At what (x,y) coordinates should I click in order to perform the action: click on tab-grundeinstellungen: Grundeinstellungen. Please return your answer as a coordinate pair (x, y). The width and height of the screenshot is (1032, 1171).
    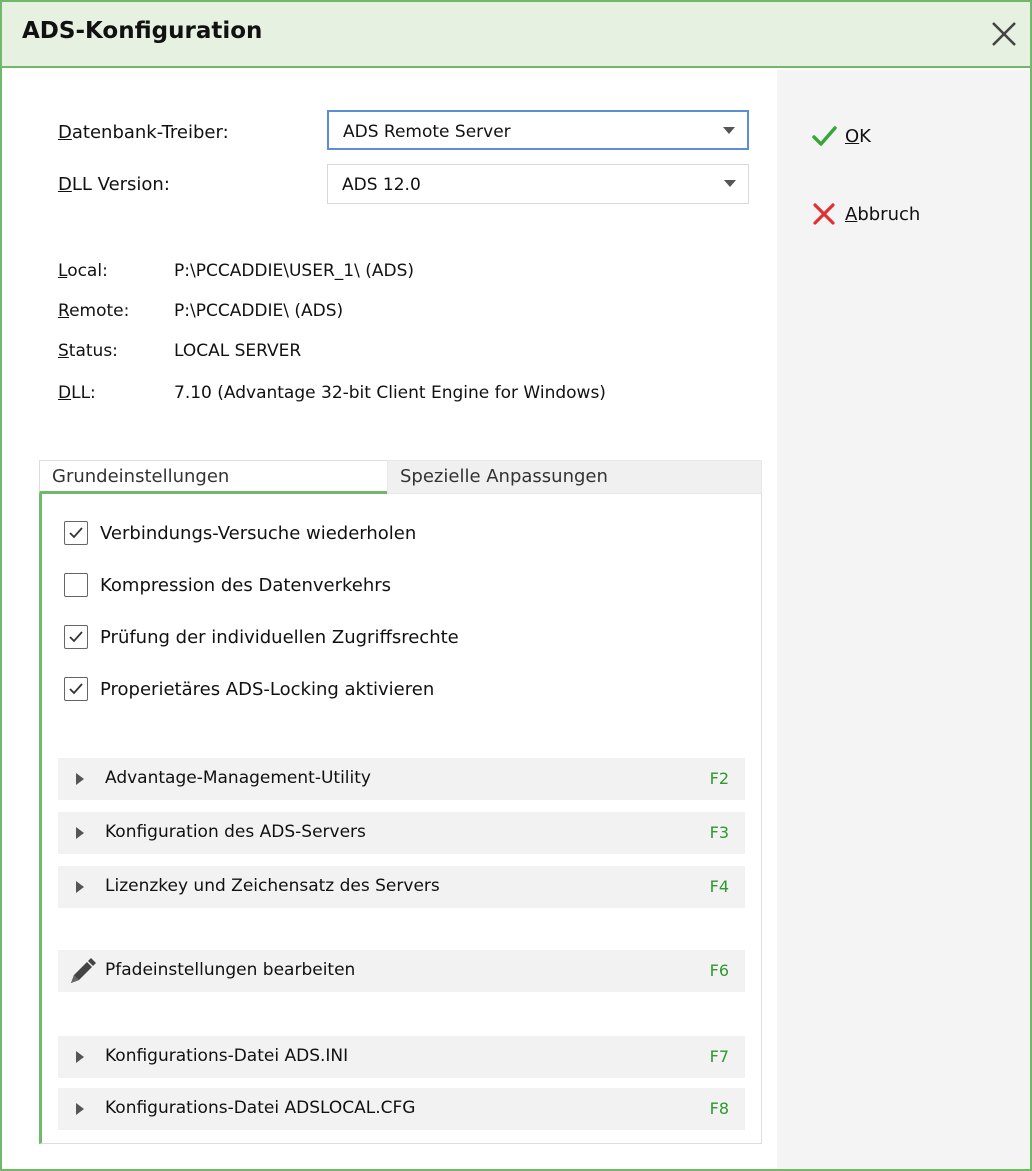
    Looking at the image, I should click on (213, 477).